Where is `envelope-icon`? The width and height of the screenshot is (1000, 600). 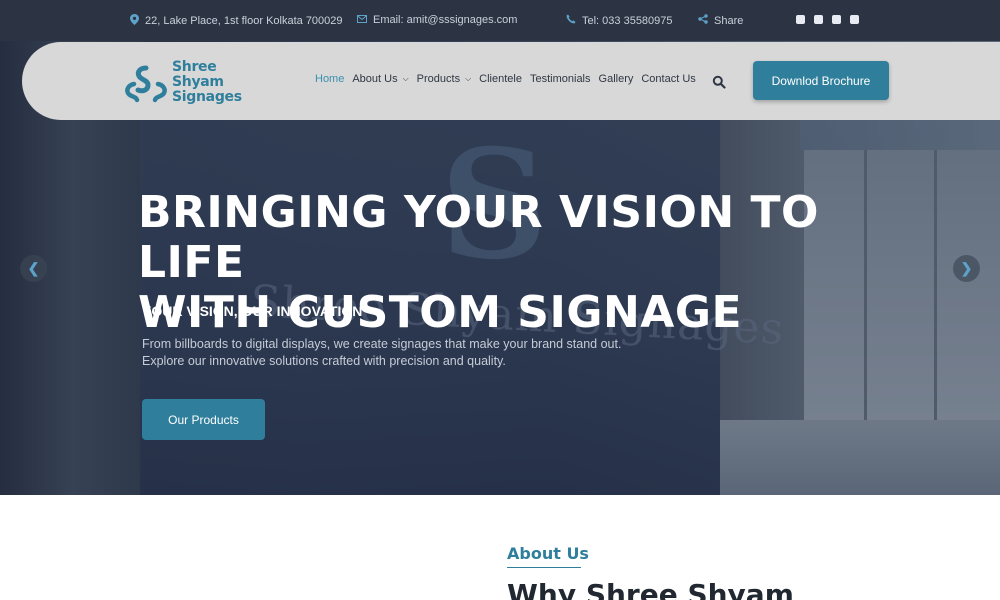 envelope-icon is located at coordinates (362, 20).